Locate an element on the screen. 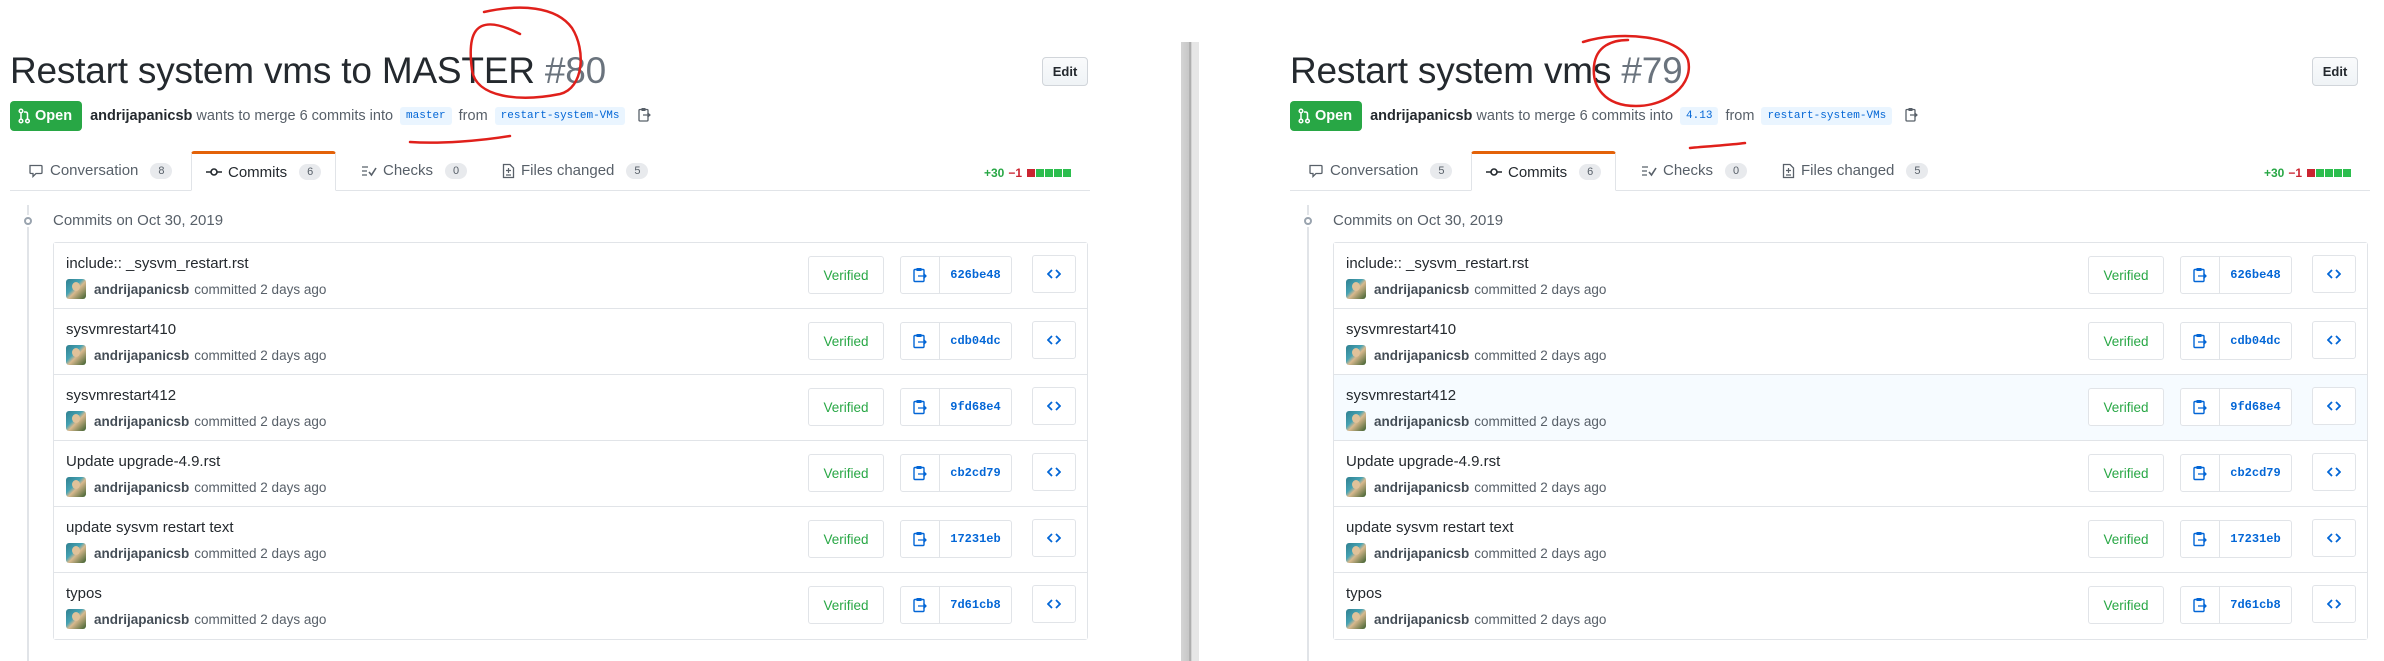 Image resolution: width=2384 pixels, height=661 pixels. tab-conversation: Conversation 5 is located at coordinates (1380, 170).